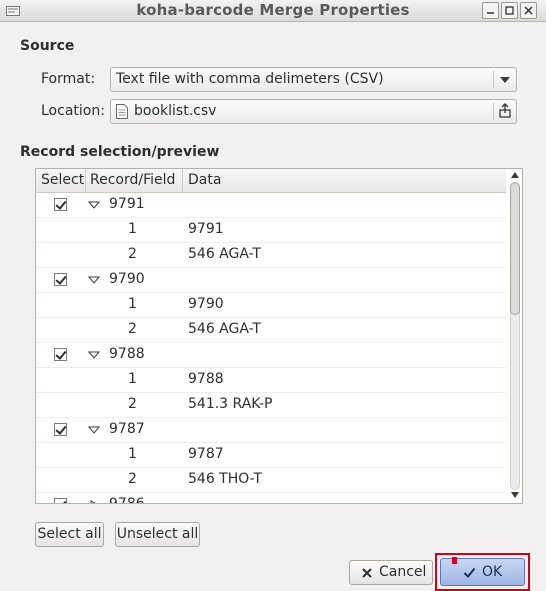 This screenshot has height=591, width=546. What do you see at coordinates (94, 502) in the screenshot?
I see `expand-triangle-icon` at bounding box center [94, 502].